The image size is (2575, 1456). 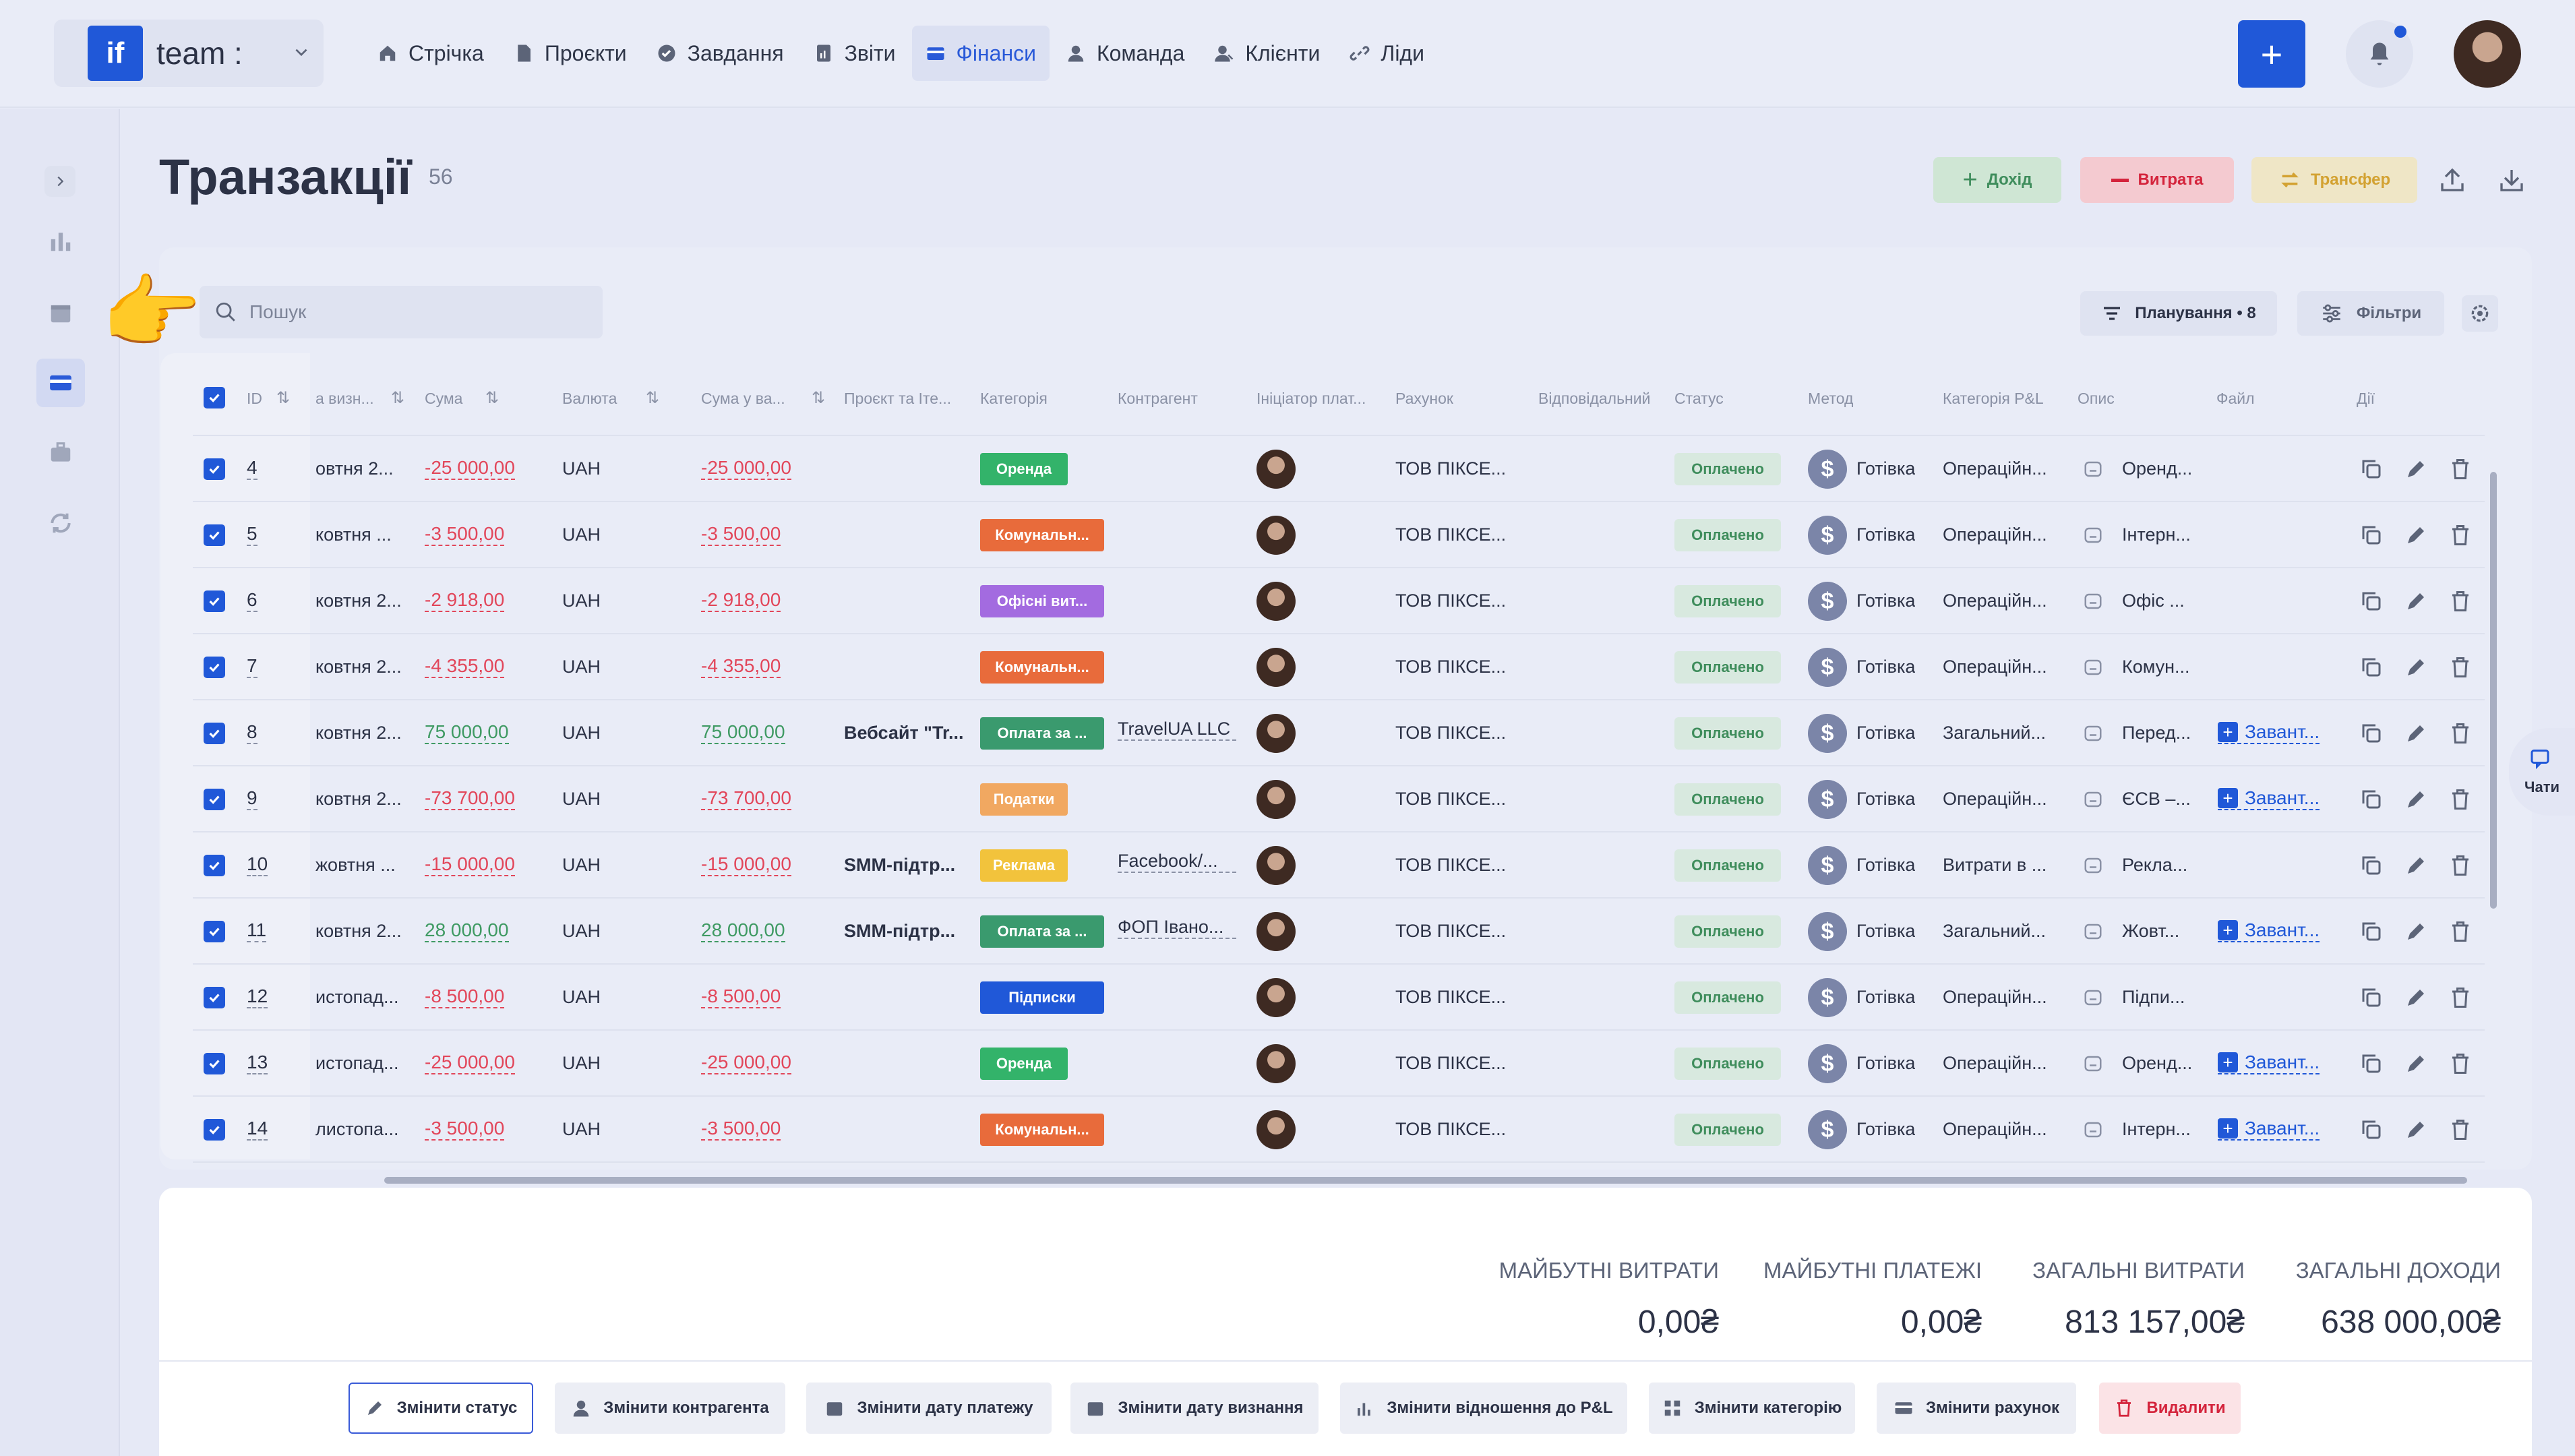 What do you see at coordinates (252, 600) in the screenshot?
I see `transaction-id: 6` at bounding box center [252, 600].